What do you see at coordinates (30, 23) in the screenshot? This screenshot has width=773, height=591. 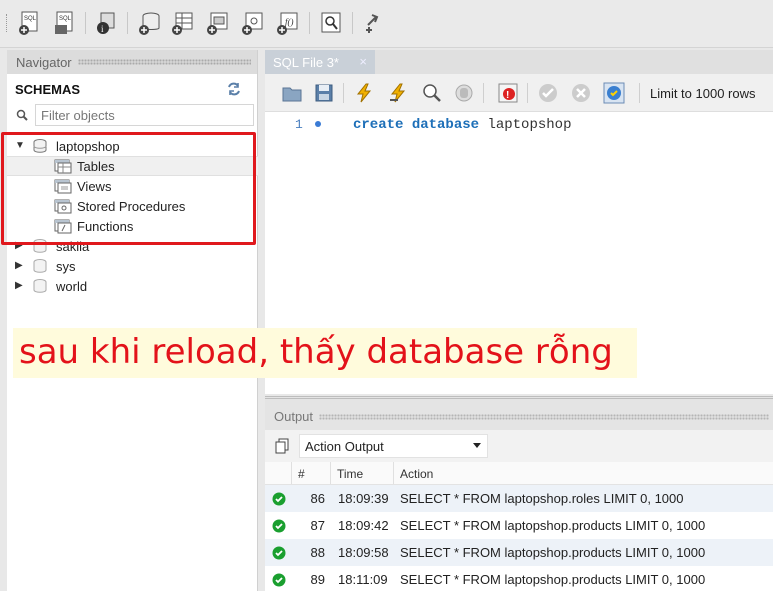 I see `new-sql-tab-icon: SQL` at bounding box center [30, 23].